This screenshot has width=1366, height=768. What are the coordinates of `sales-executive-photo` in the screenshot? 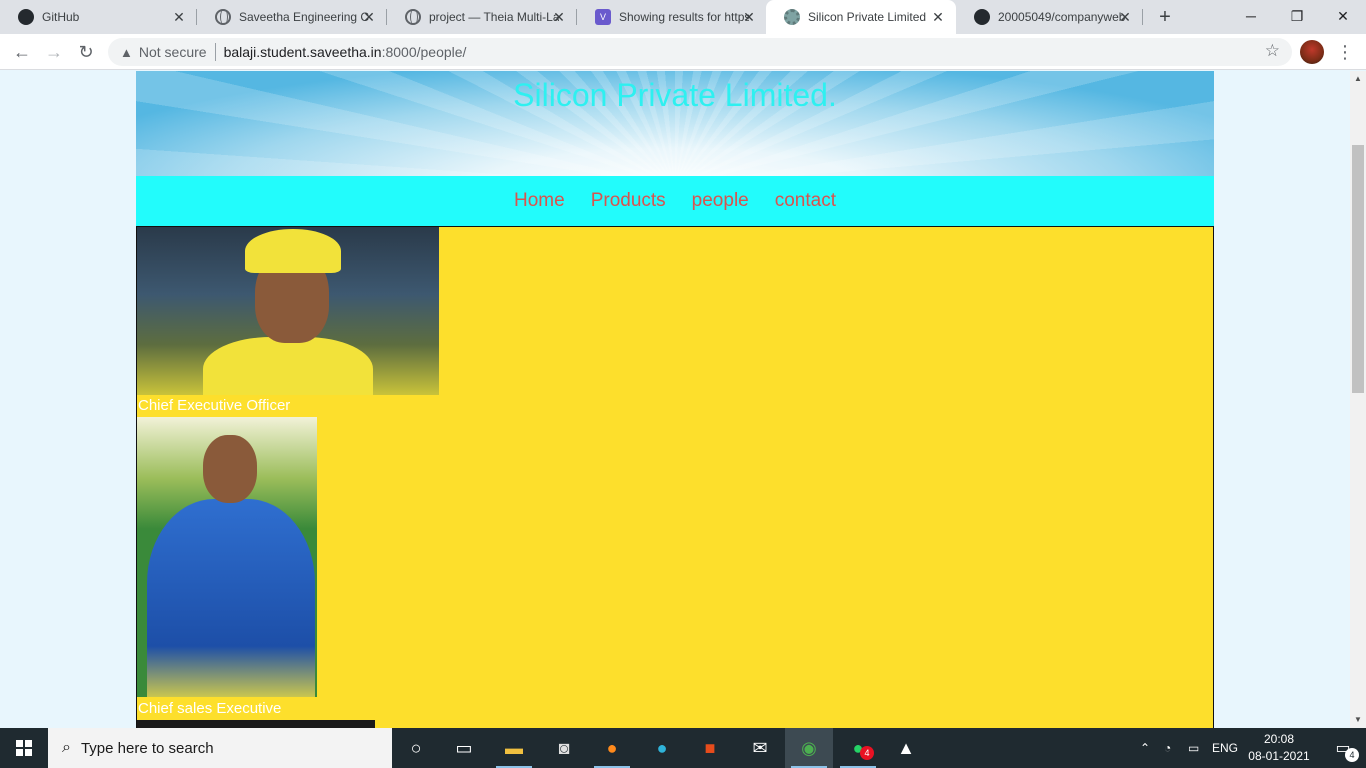 It's located at (227, 557).